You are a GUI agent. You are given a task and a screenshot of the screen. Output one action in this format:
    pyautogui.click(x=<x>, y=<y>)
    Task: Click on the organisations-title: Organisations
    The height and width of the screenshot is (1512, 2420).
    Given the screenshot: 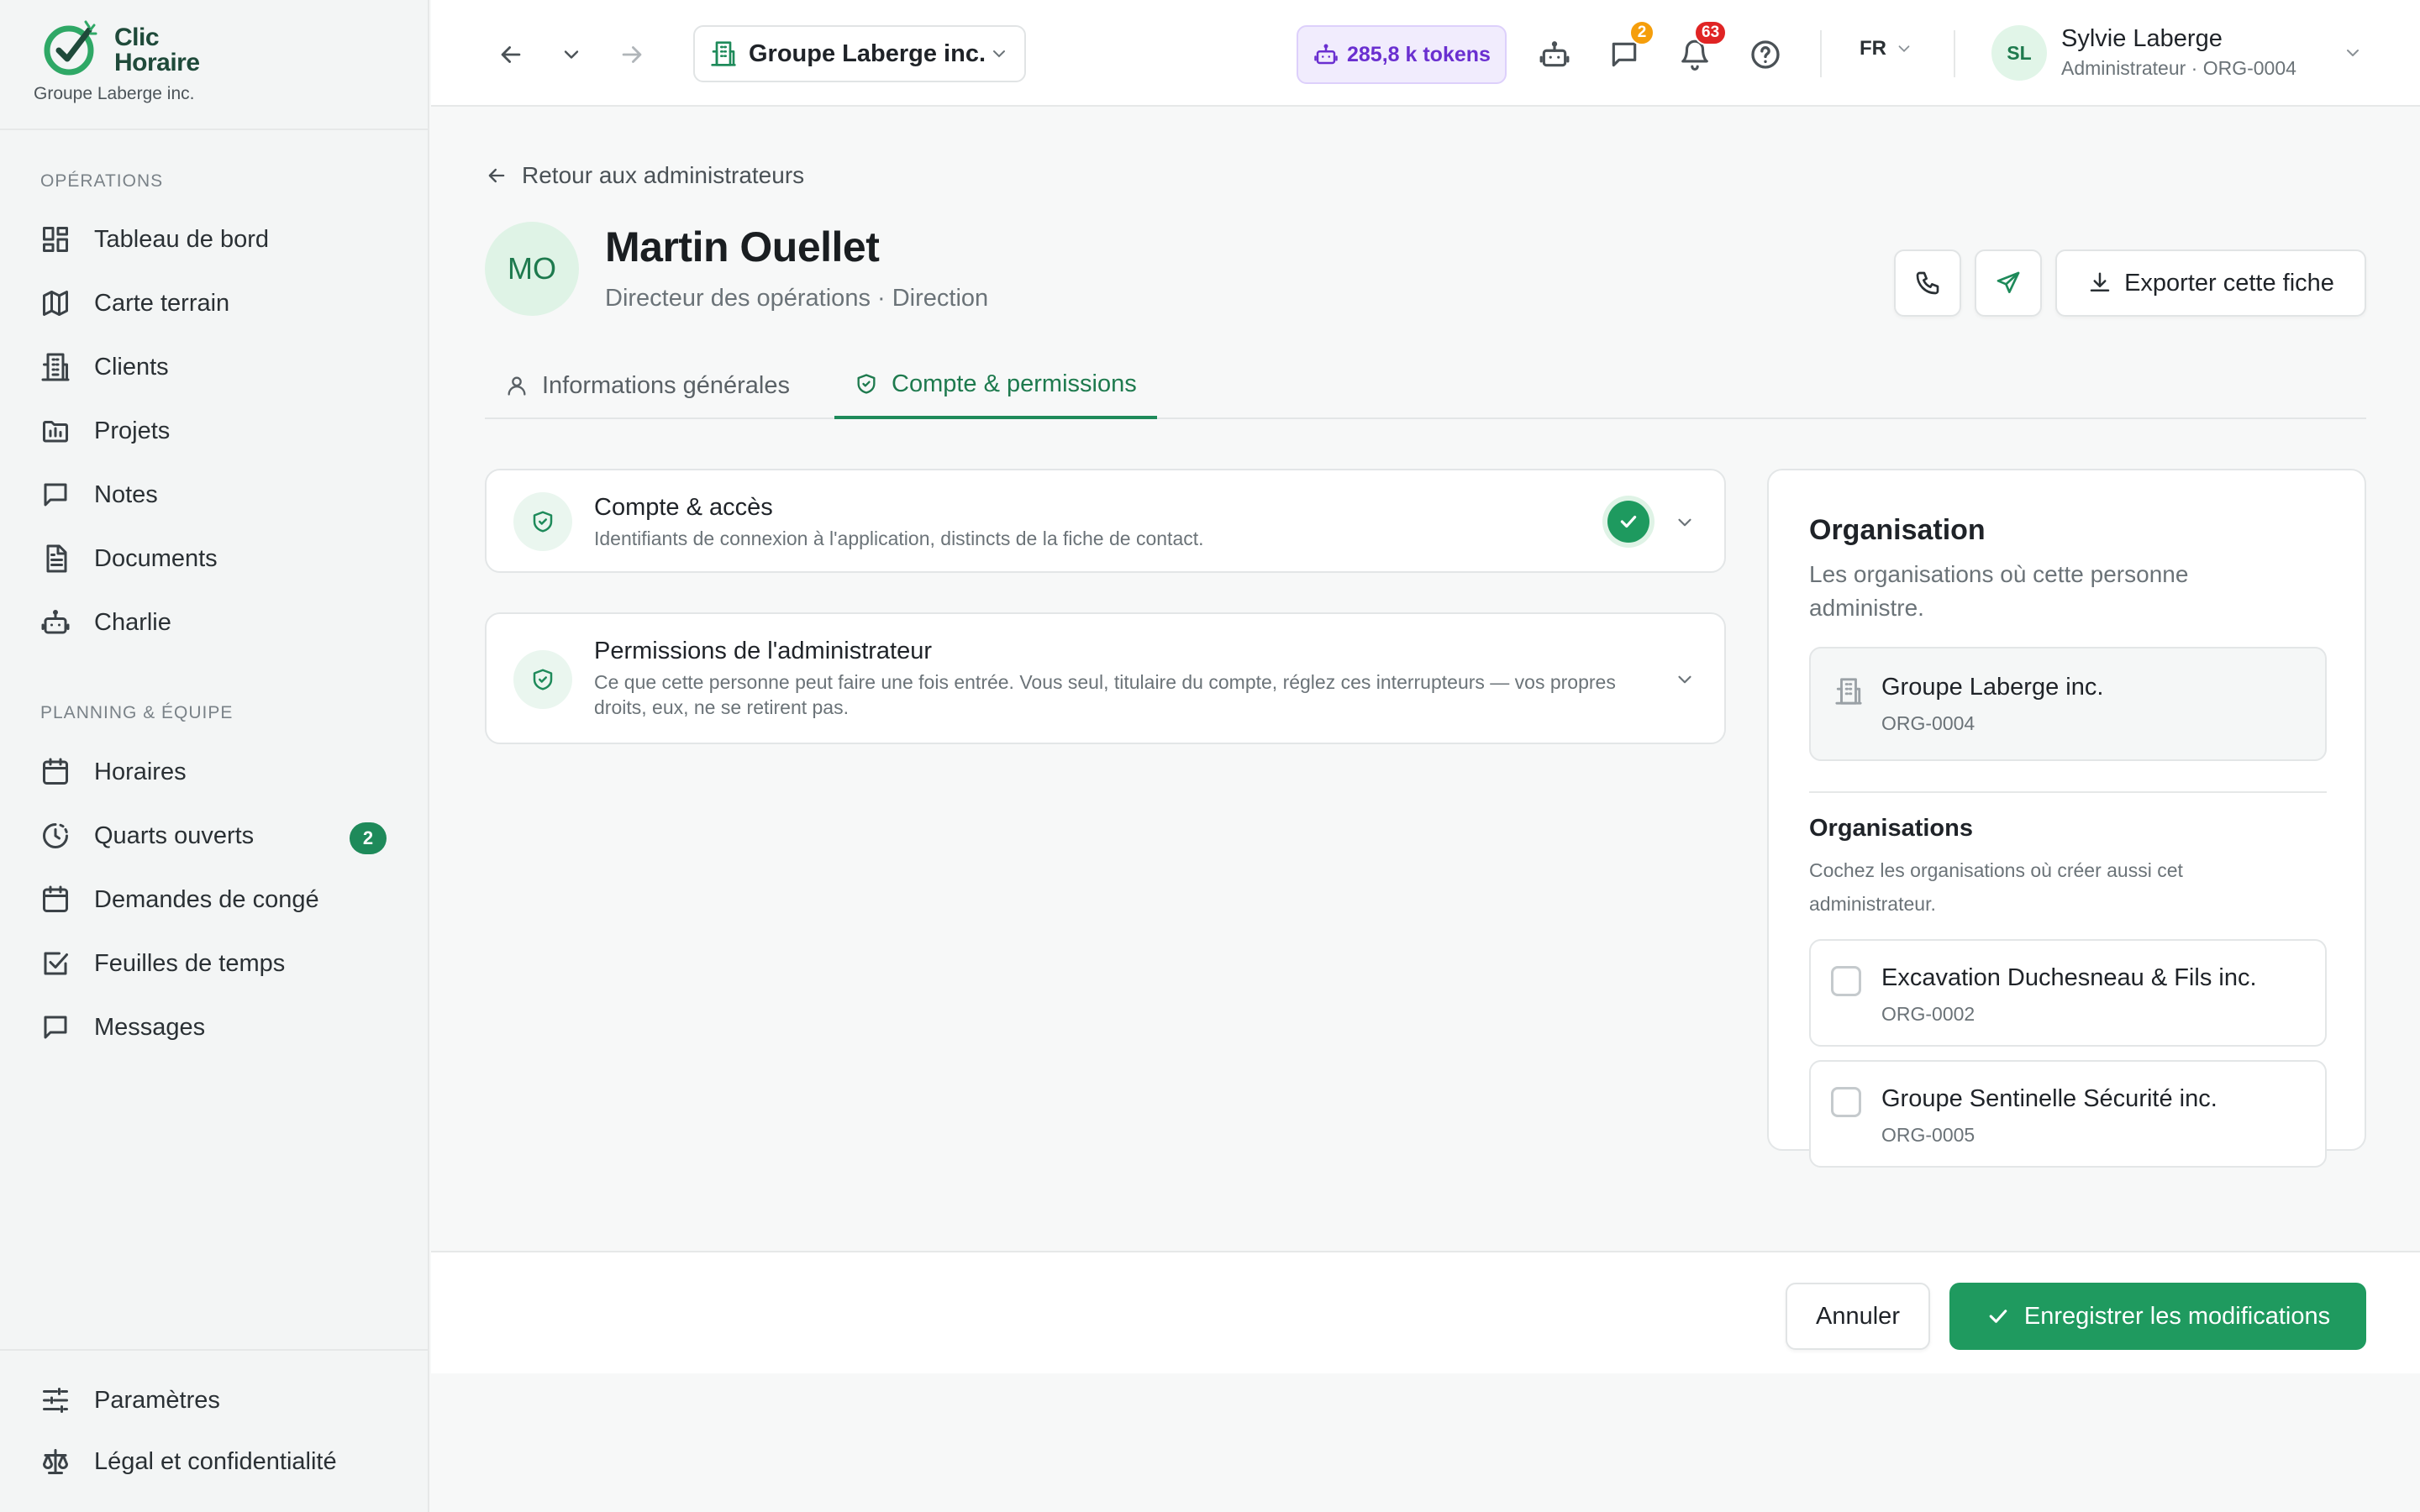 What is the action you would take?
    pyautogui.click(x=1891, y=828)
    